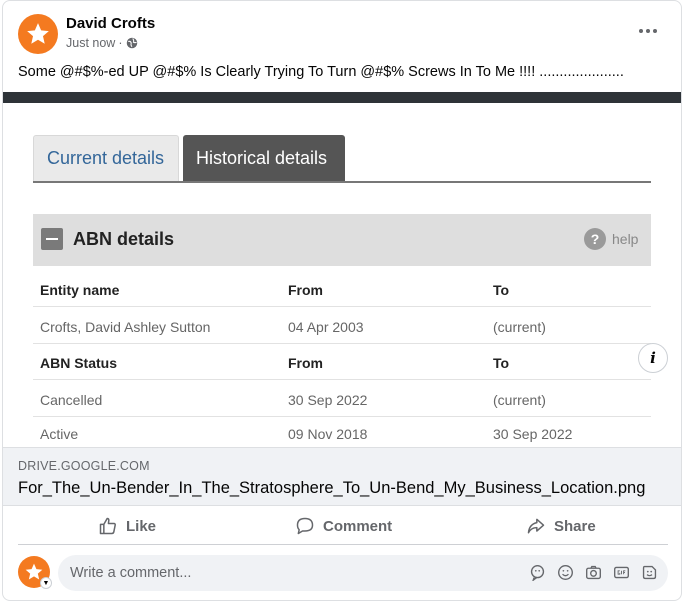  I want to click on sticker-avatar-icon, so click(537, 572).